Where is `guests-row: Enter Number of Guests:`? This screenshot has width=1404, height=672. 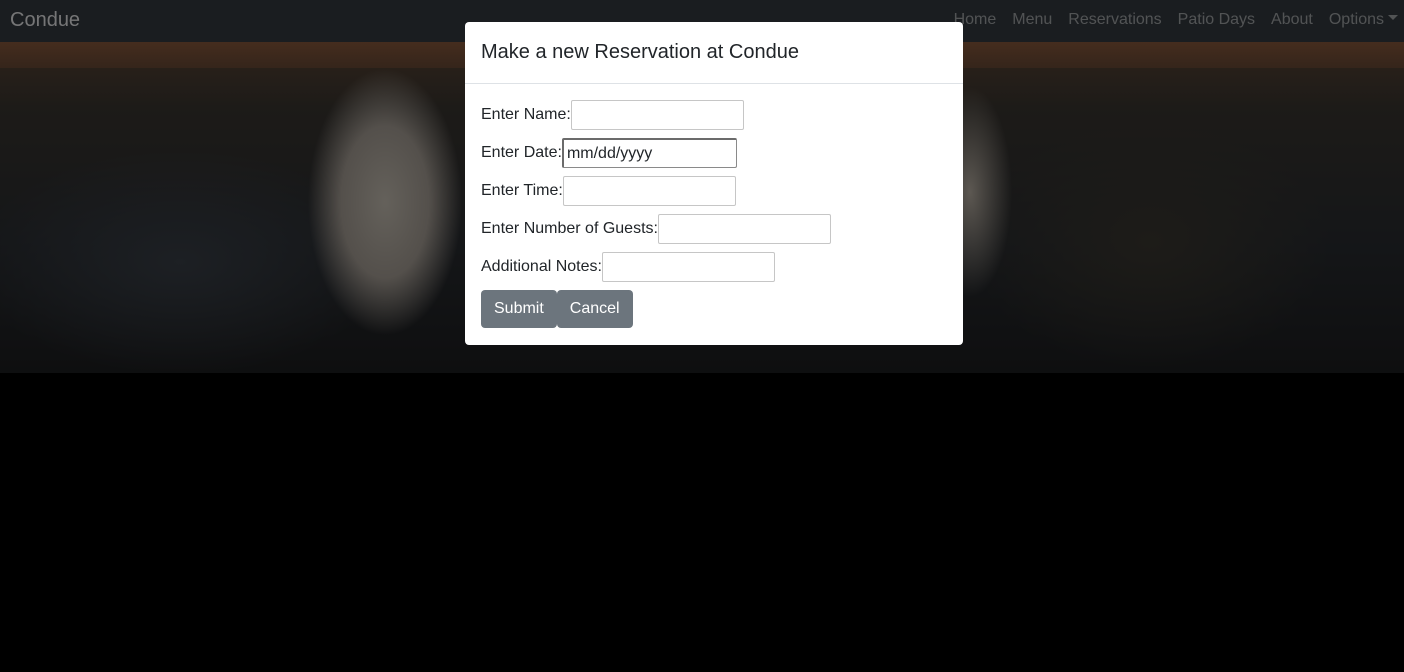 guests-row: Enter Number of Guests: is located at coordinates (714, 229).